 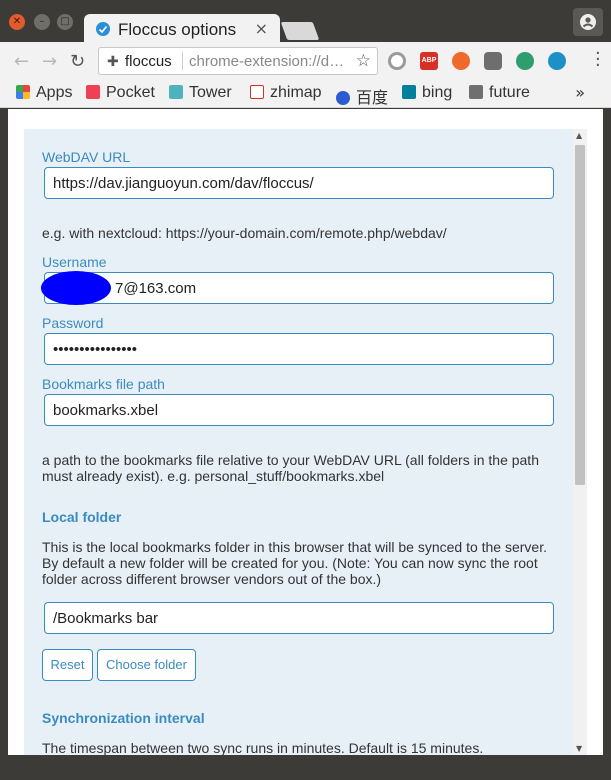 What do you see at coordinates (123, 718) in the screenshot?
I see `sync-interval-heading: Synchronization interval` at bounding box center [123, 718].